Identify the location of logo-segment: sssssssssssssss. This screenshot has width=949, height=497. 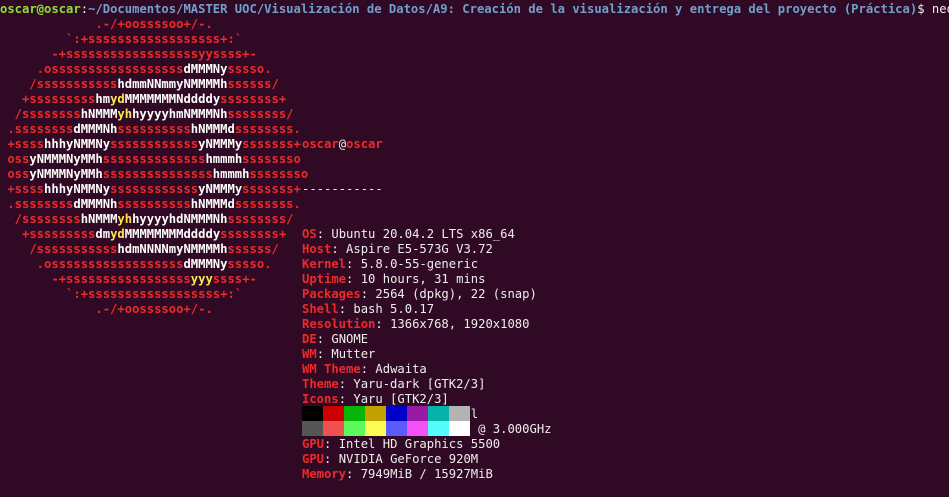
(157, 174).